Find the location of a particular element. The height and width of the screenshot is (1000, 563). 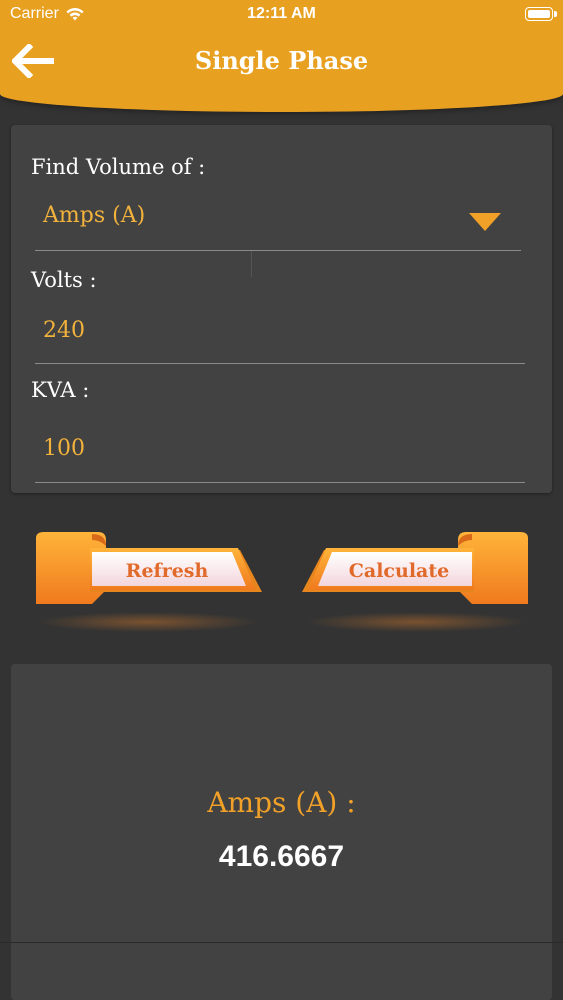

volts-underline is located at coordinates (280, 363).